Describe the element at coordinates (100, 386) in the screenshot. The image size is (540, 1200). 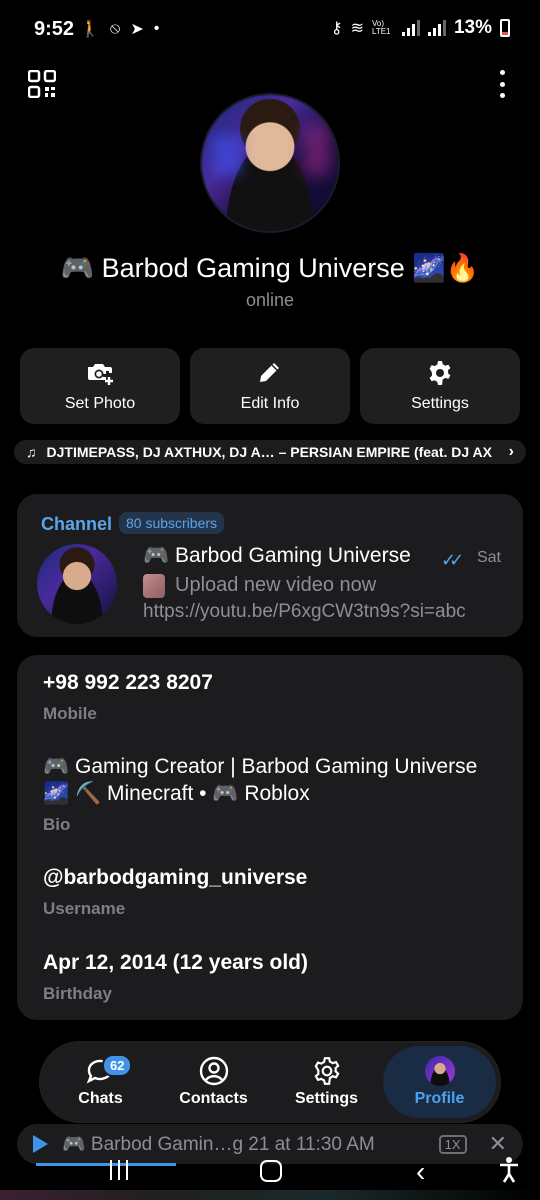
I see `set-photo-button: Set Photo` at that location.